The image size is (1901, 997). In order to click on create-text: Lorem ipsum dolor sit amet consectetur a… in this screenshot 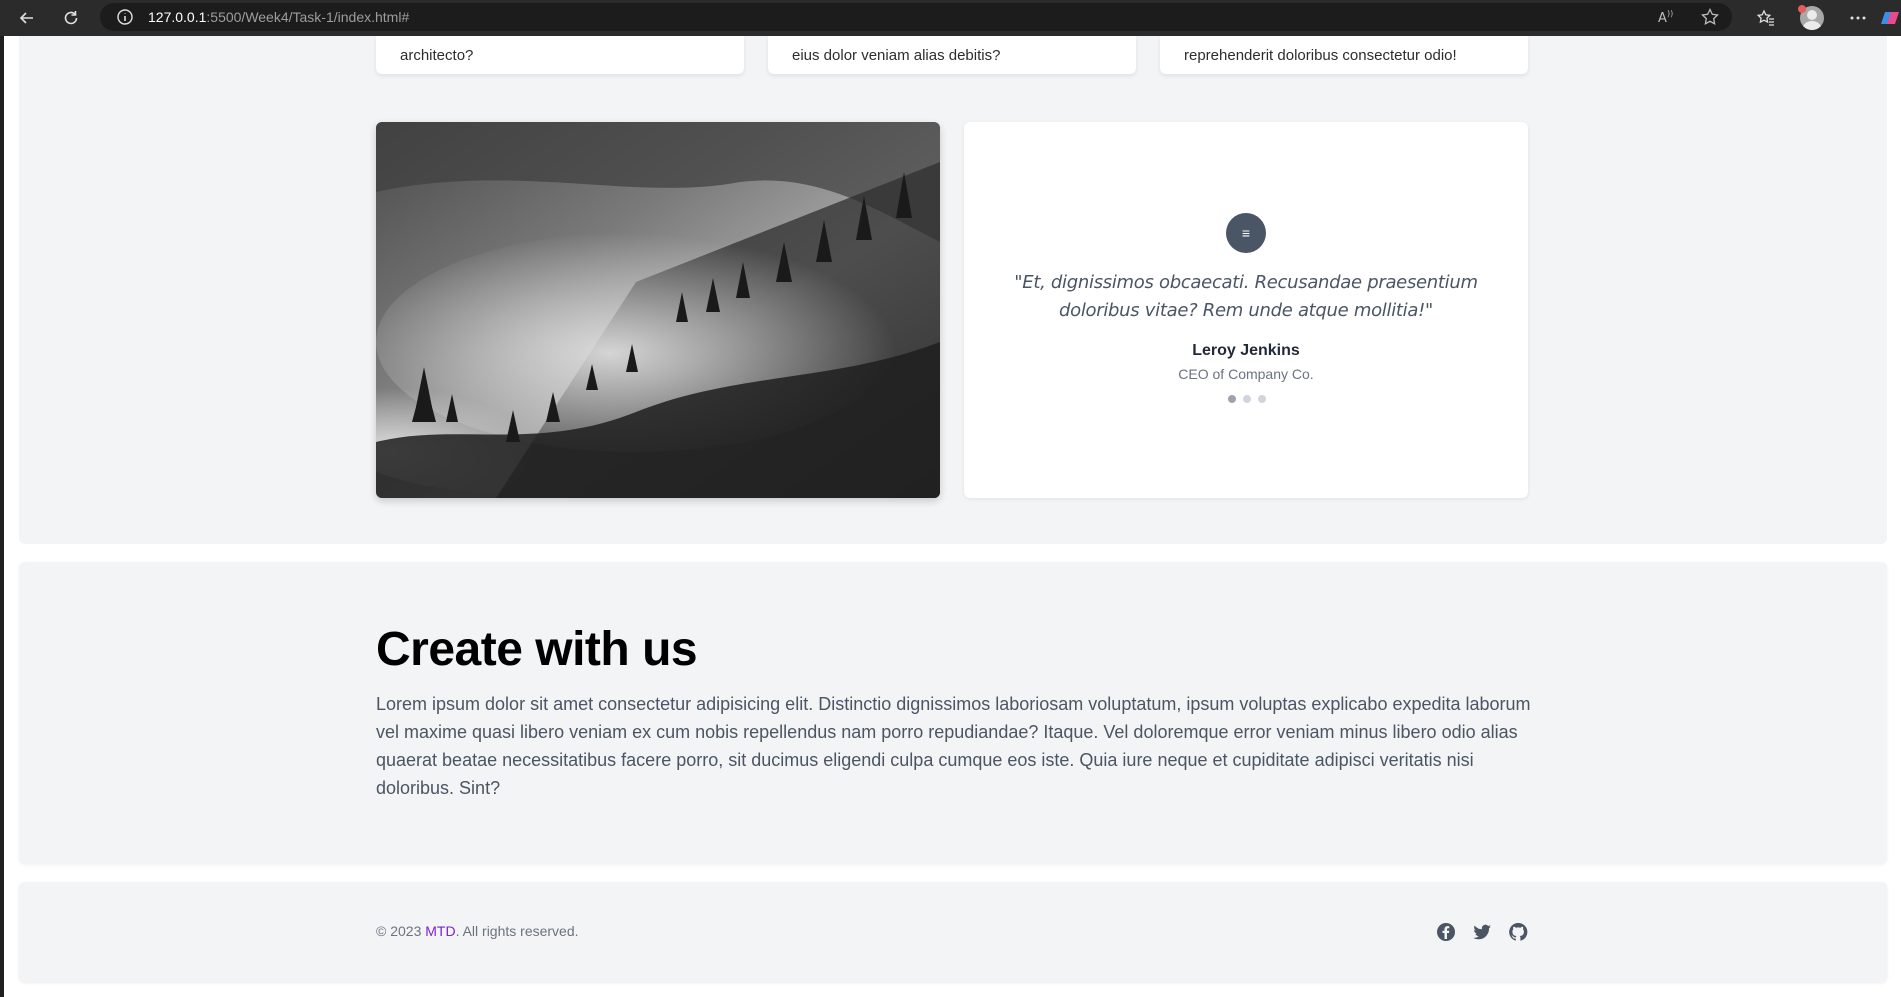, I will do `click(953, 746)`.